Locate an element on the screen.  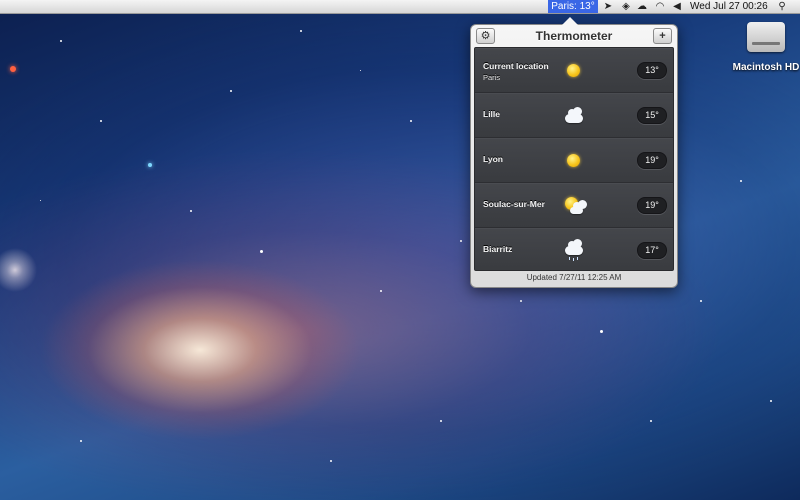
menu-bar: Paris: 13° ➤ ◈ ☁ ◠ ◀ Wed Jul 27 00:26 ⚲ is located at coordinates (400, 7).